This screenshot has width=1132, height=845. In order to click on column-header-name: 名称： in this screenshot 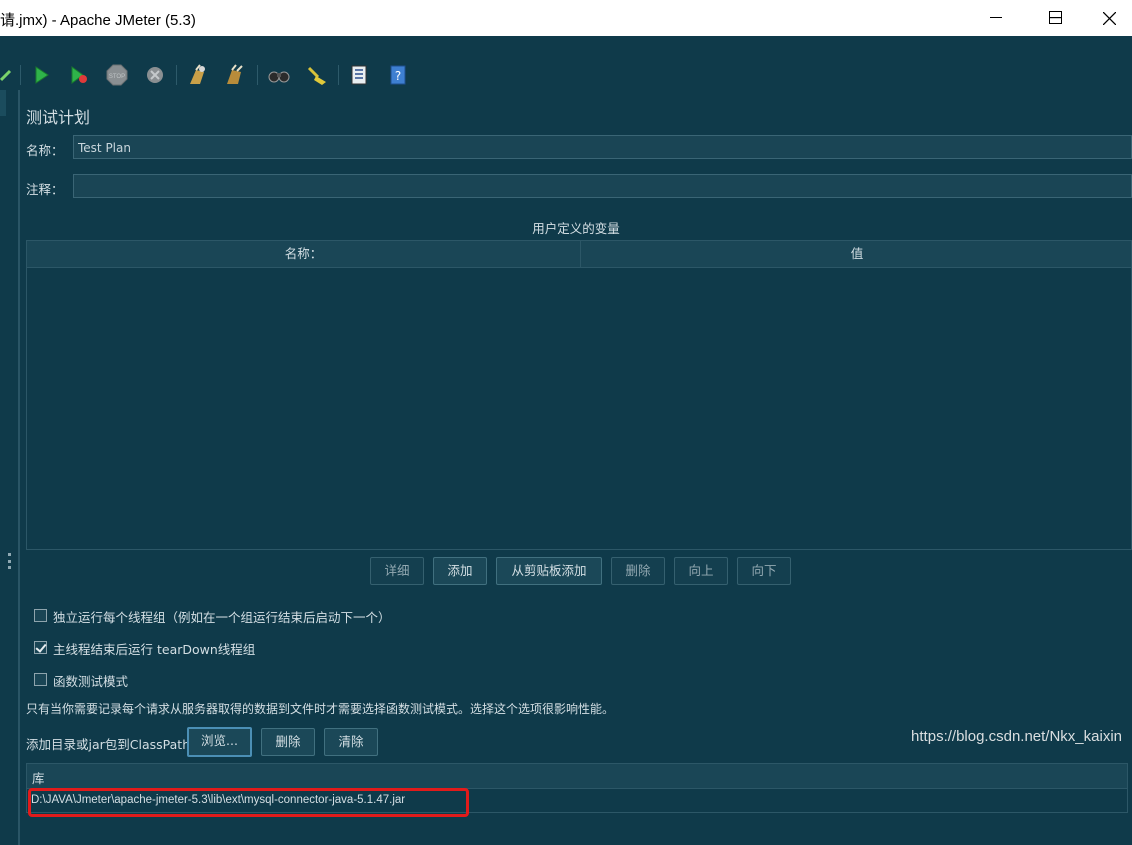, I will do `click(303, 254)`.